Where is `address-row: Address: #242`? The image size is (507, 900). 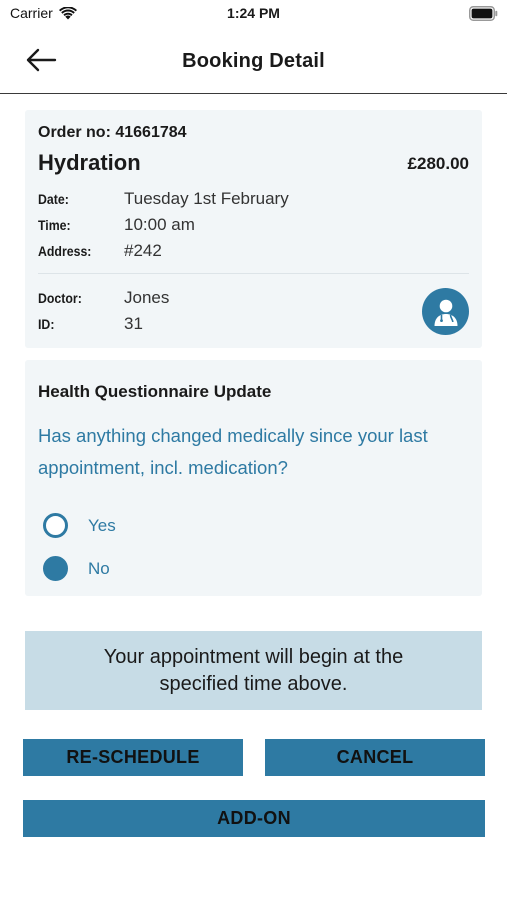
address-row: Address: #242 is located at coordinates (100, 251).